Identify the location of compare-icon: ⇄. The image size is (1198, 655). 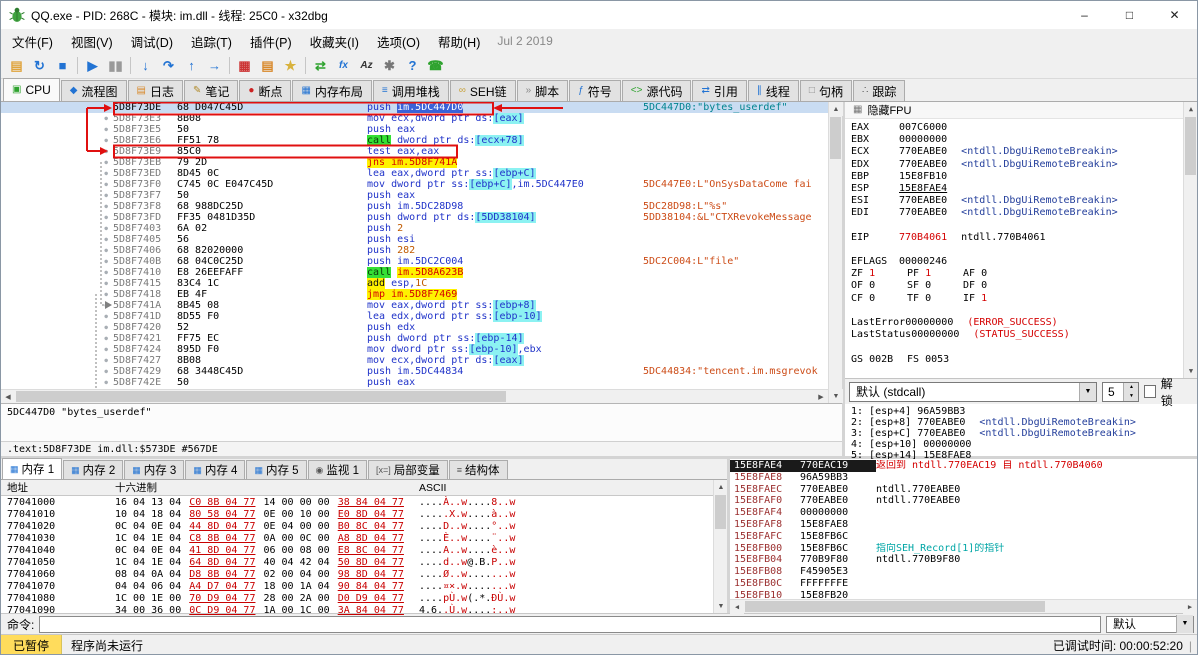
(320, 65).